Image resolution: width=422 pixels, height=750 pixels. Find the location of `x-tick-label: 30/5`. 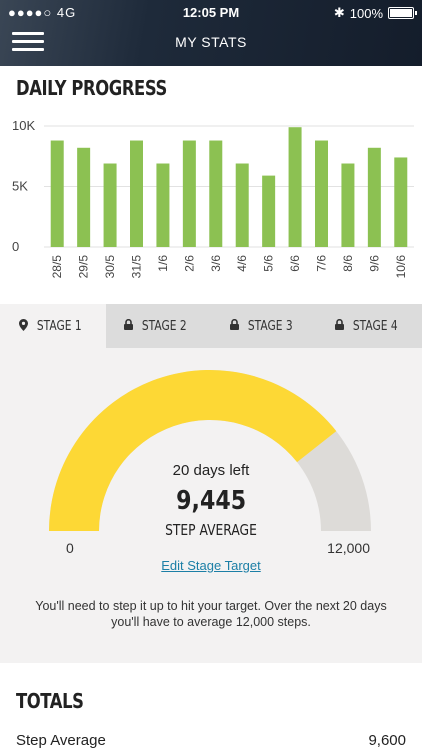

x-tick-label: 30/5 is located at coordinates (110, 267).